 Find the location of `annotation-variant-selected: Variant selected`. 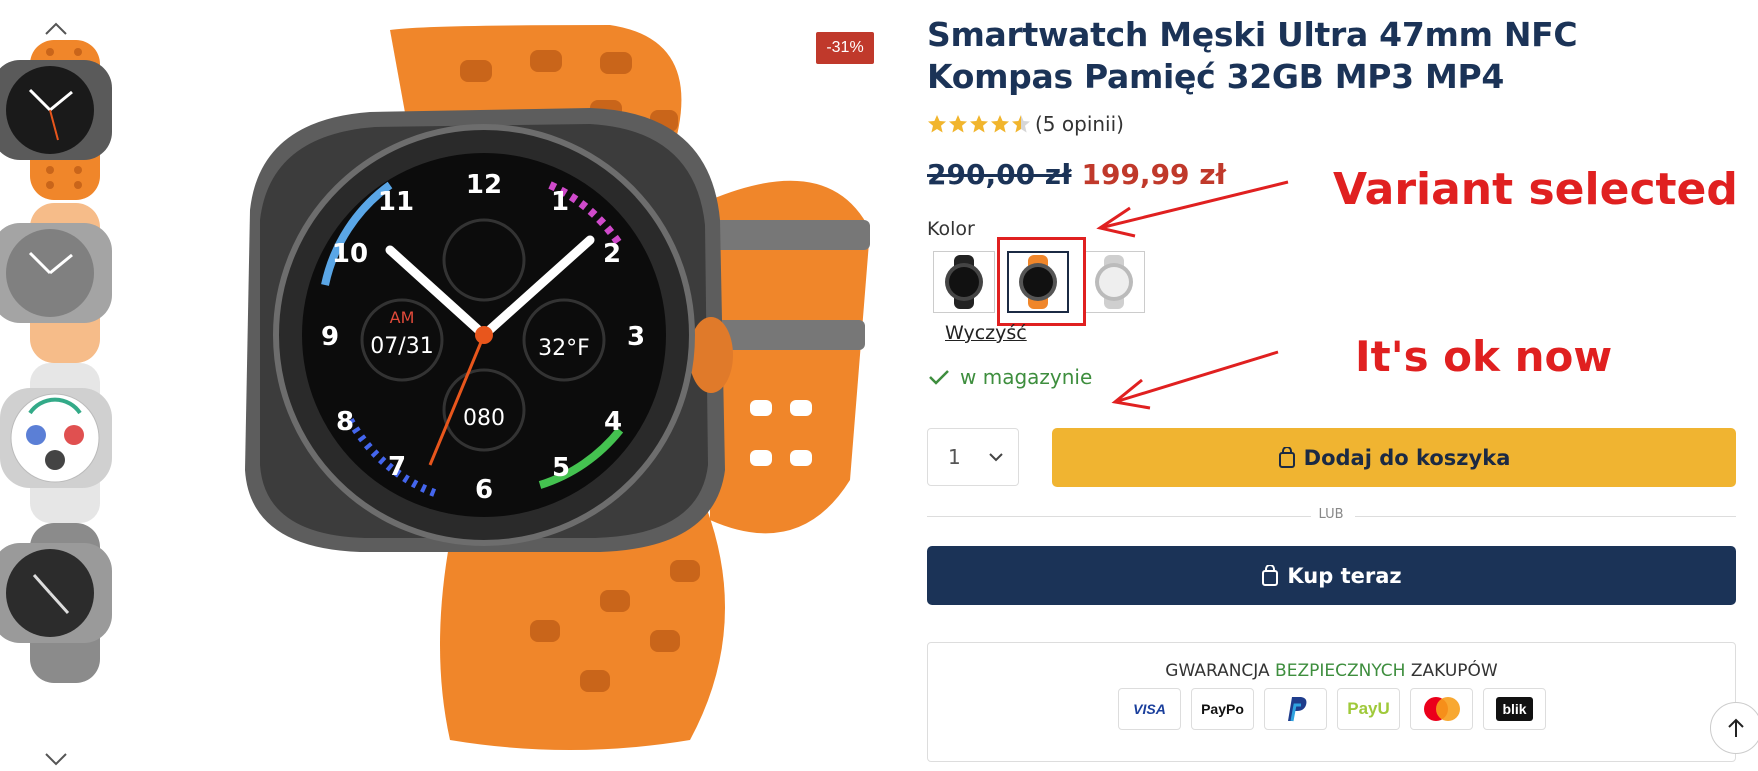

annotation-variant-selected: Variant selected is located at coordinates (1535, 189).